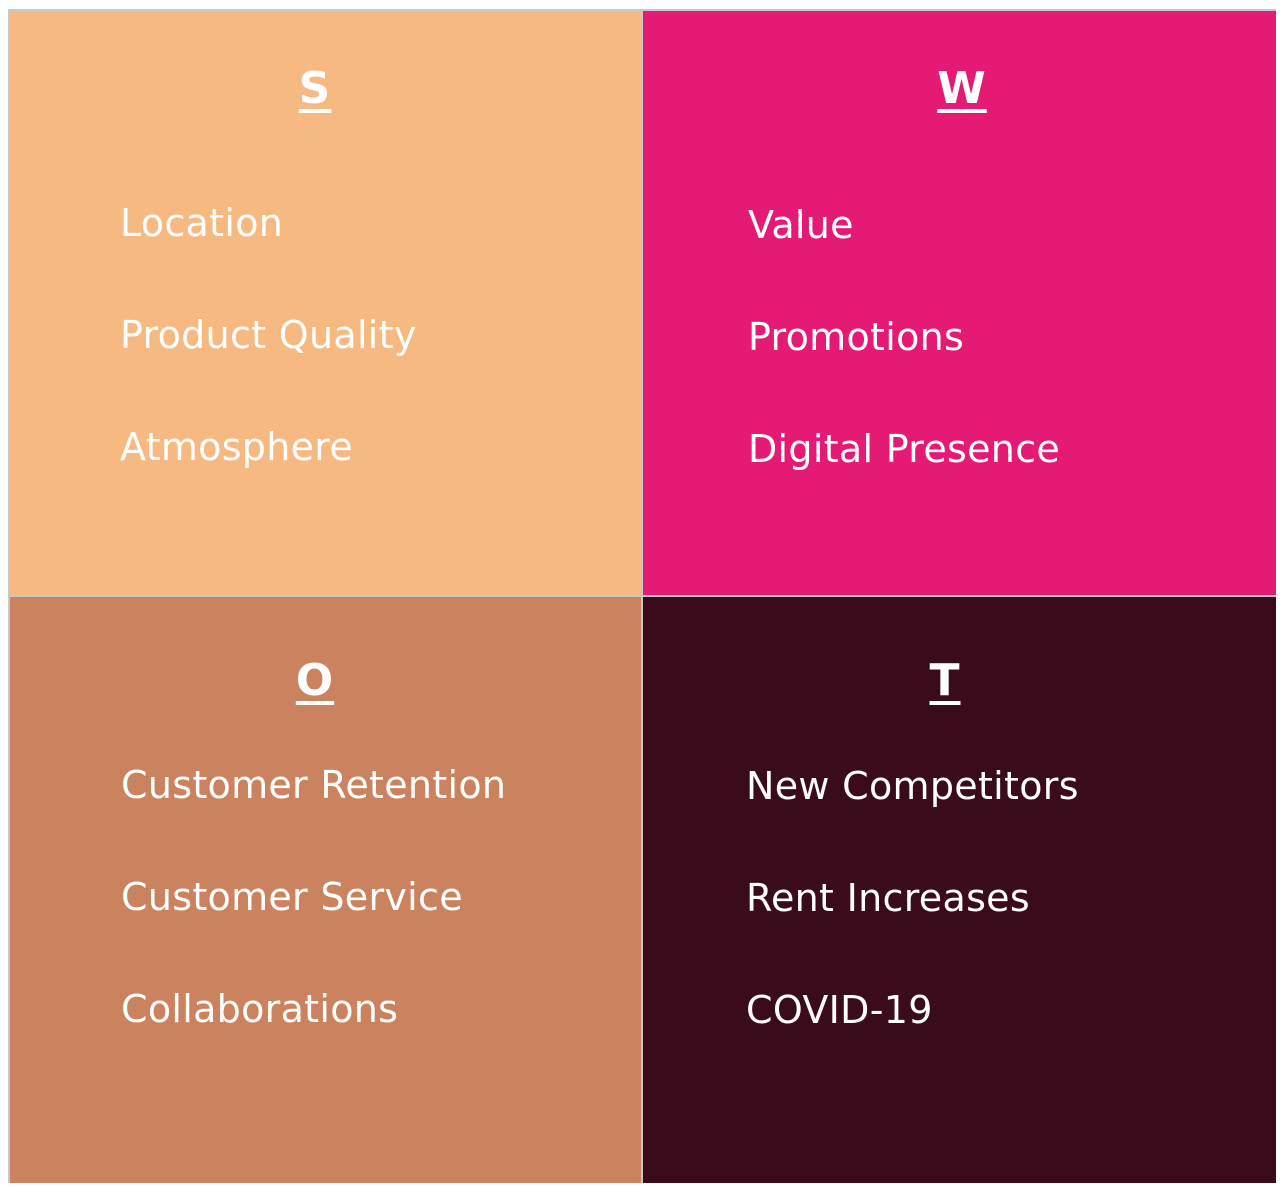 The width and height of the screenshot is (1288, 1192). I want to click on opportunities-title: O, so click(315, 680).